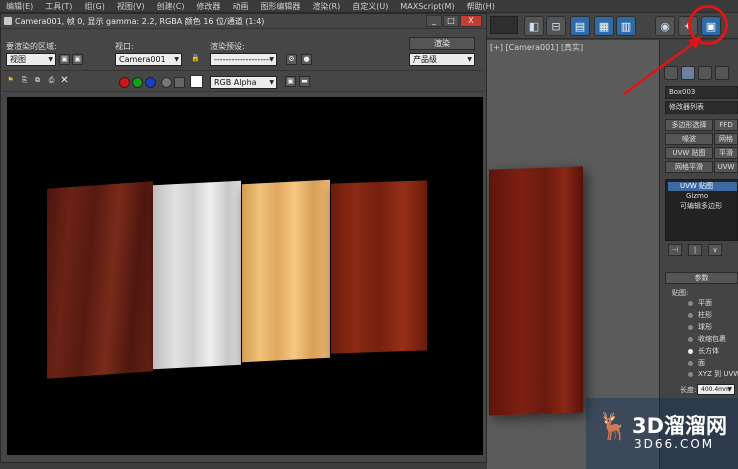 This screenshot has height=469, width=738. I want to click on copy-image-icon: ⎘, so click(24, 81).